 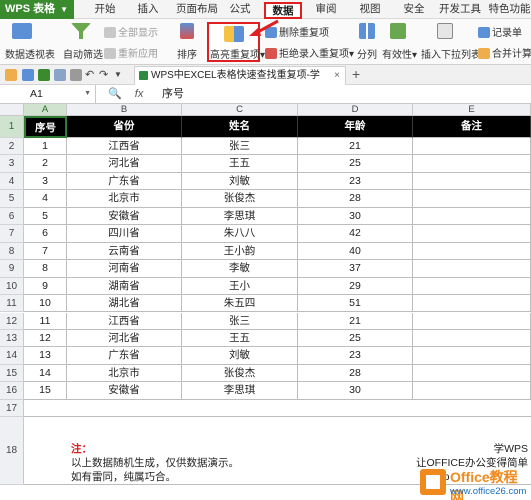 I want to click on table-cell: 28, so click(x=355, y=199).